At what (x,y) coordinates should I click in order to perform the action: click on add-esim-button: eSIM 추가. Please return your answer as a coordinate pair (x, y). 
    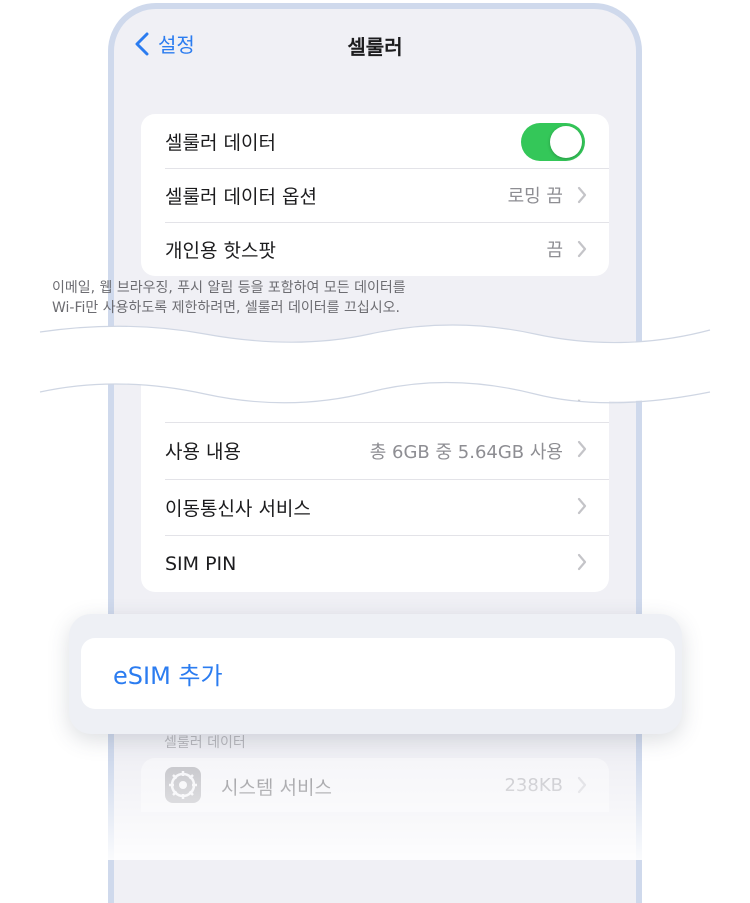
    Looking at the image, I should click on (378, 673).